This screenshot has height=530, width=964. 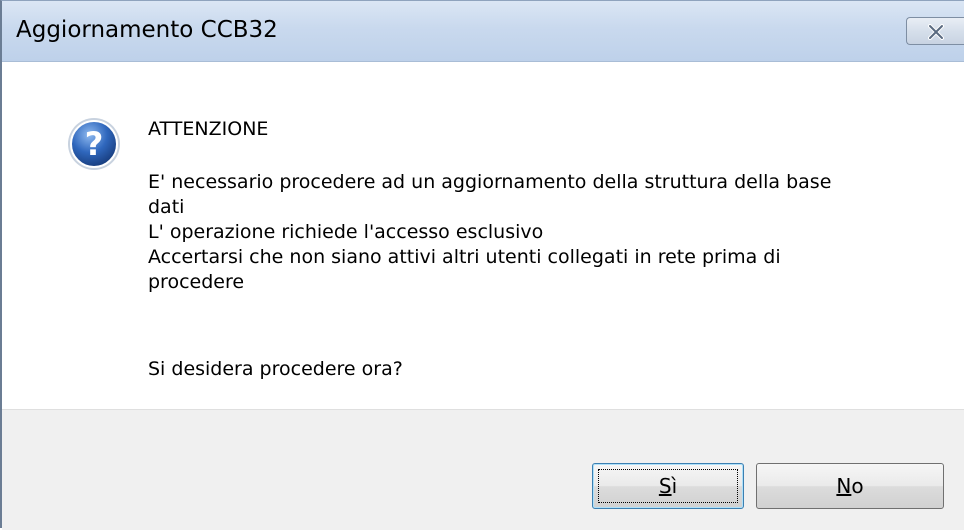 What do you see at coordinates (483, 31) in the screenshot?
I see `title-bar: Aggiornamento CCB32` at bounding box center [483, 31].